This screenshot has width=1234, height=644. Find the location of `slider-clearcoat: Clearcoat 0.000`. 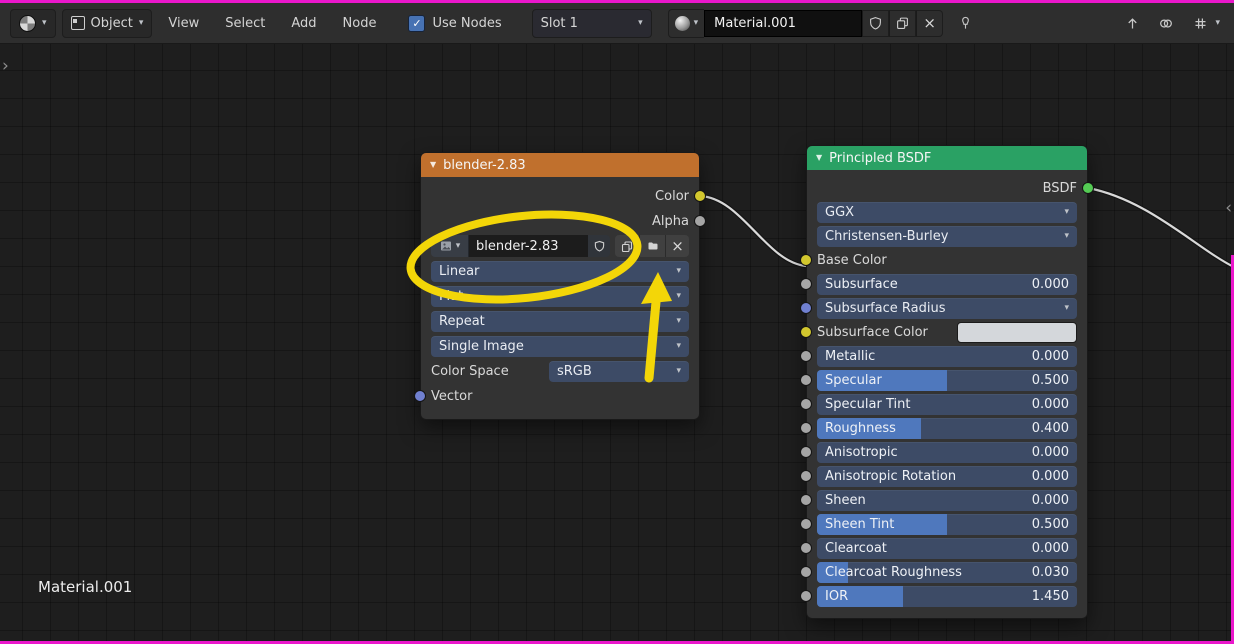

slider-clearcoat: Clearcoat 0.000 is located at coordinates (947, 548).